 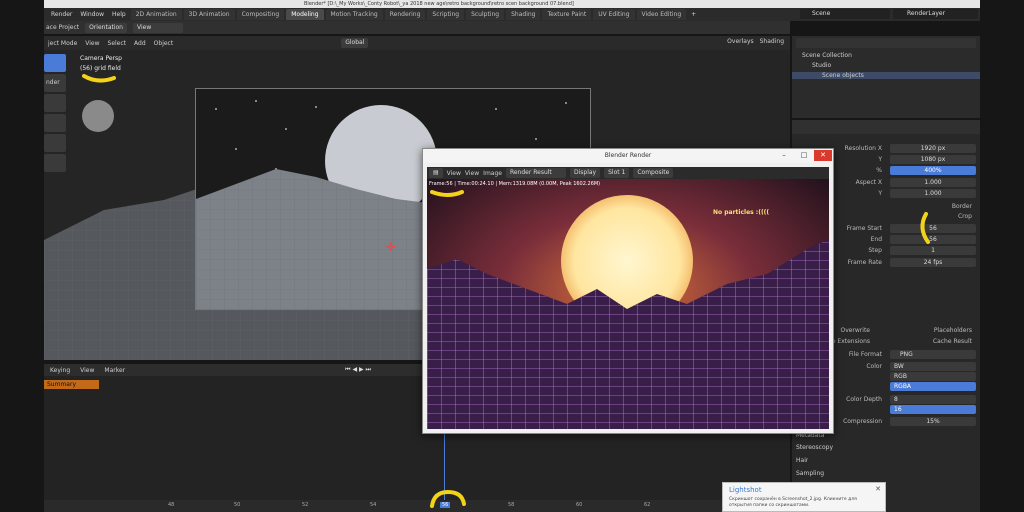 What do you see at coordinates (393, 247) in the screenshot?
I see `3d-cursor-icon: ✛` at bounding box center [393, 247].